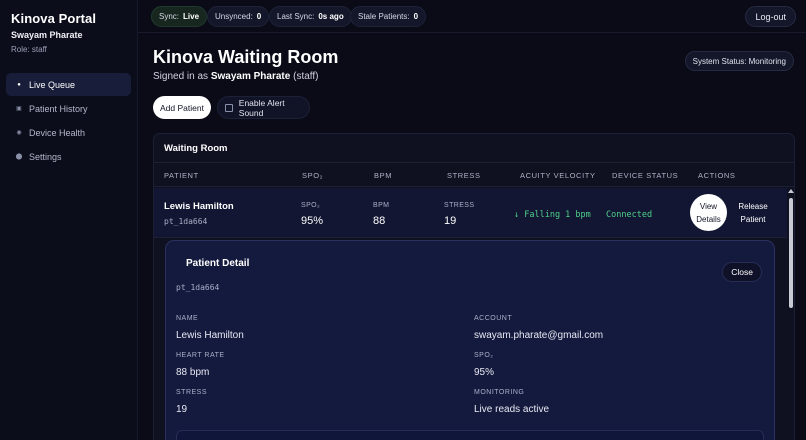 The image size is (806, 440). What do you see at coordinates (52, 84) in the screenshot?
I see `sidebar-item-label: Live Queue` at bounding box center [52, 84].